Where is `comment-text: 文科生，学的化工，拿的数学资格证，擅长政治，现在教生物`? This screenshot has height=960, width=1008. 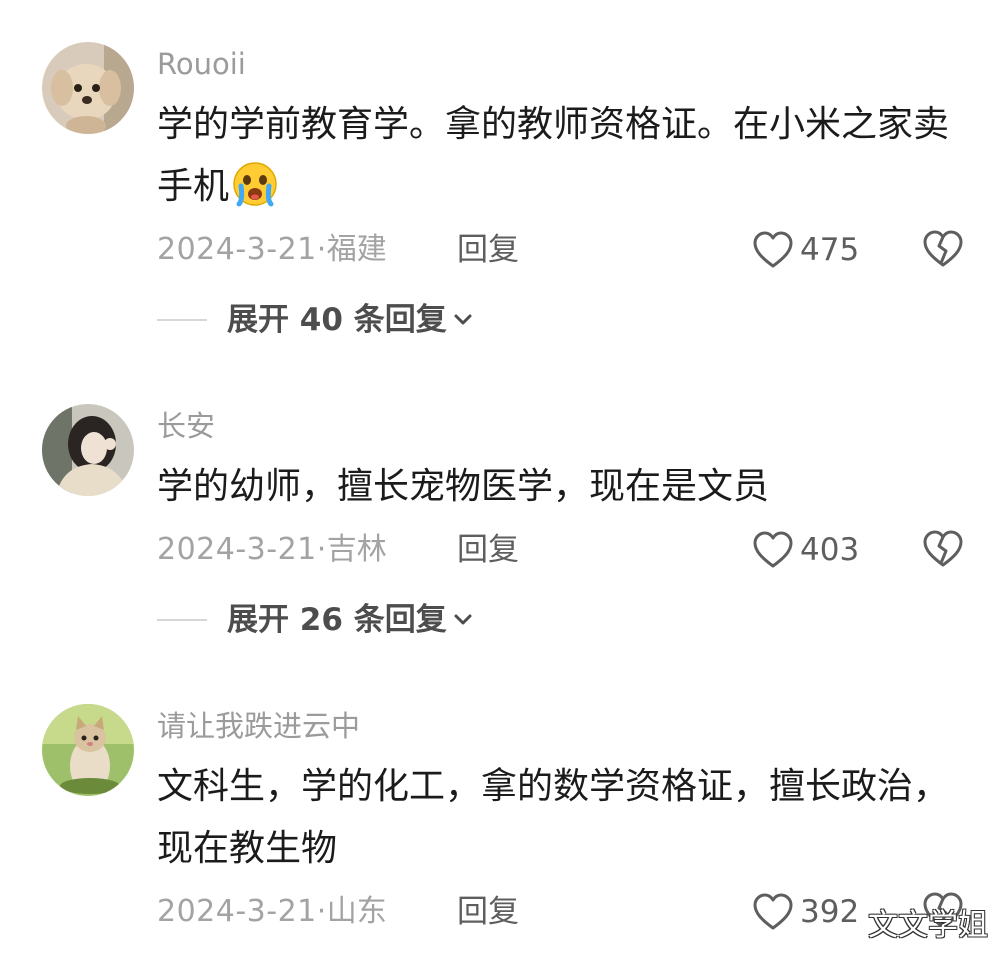 comment-text: 文科生，学的化工，拿的数学资格证，擅长政治，现在教生物 is located at coordinates (553, 817).